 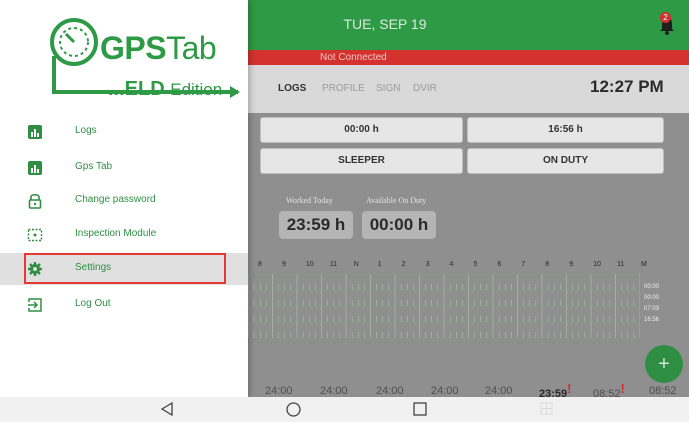 What do you see at coordinates (133, 48) in the screenshot?
I see `logo-brand: GPS` at bounding box center [133, 48].